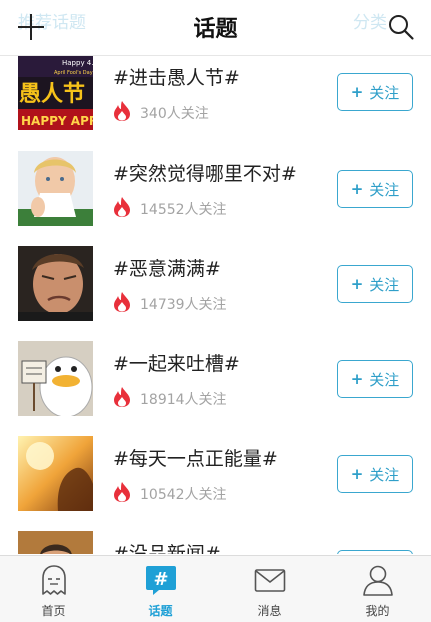  Describe the element at coordinates (55, 473) in the screenshot. I see `sunset-thumbnail` at that location.